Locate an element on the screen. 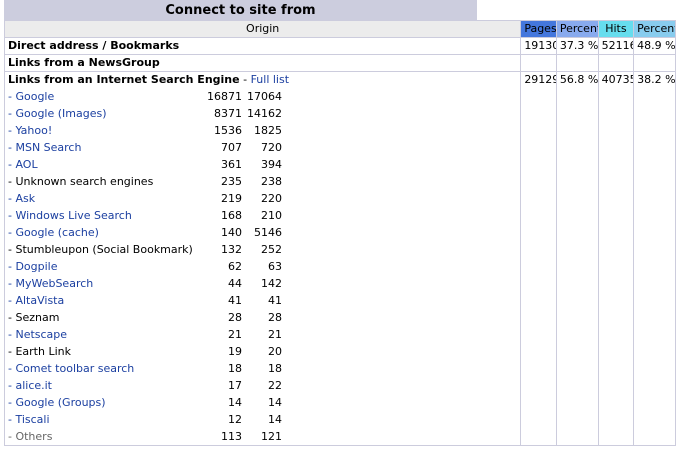  engine-hits: 28 is located at coordinates (275, 317).